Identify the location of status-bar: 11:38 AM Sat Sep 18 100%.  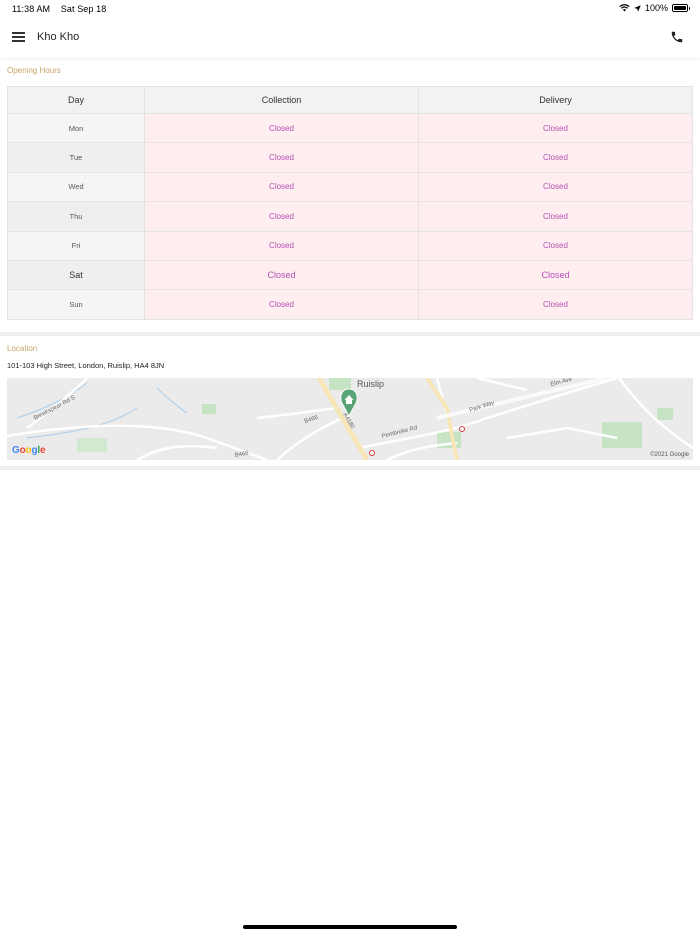
(350, 9).